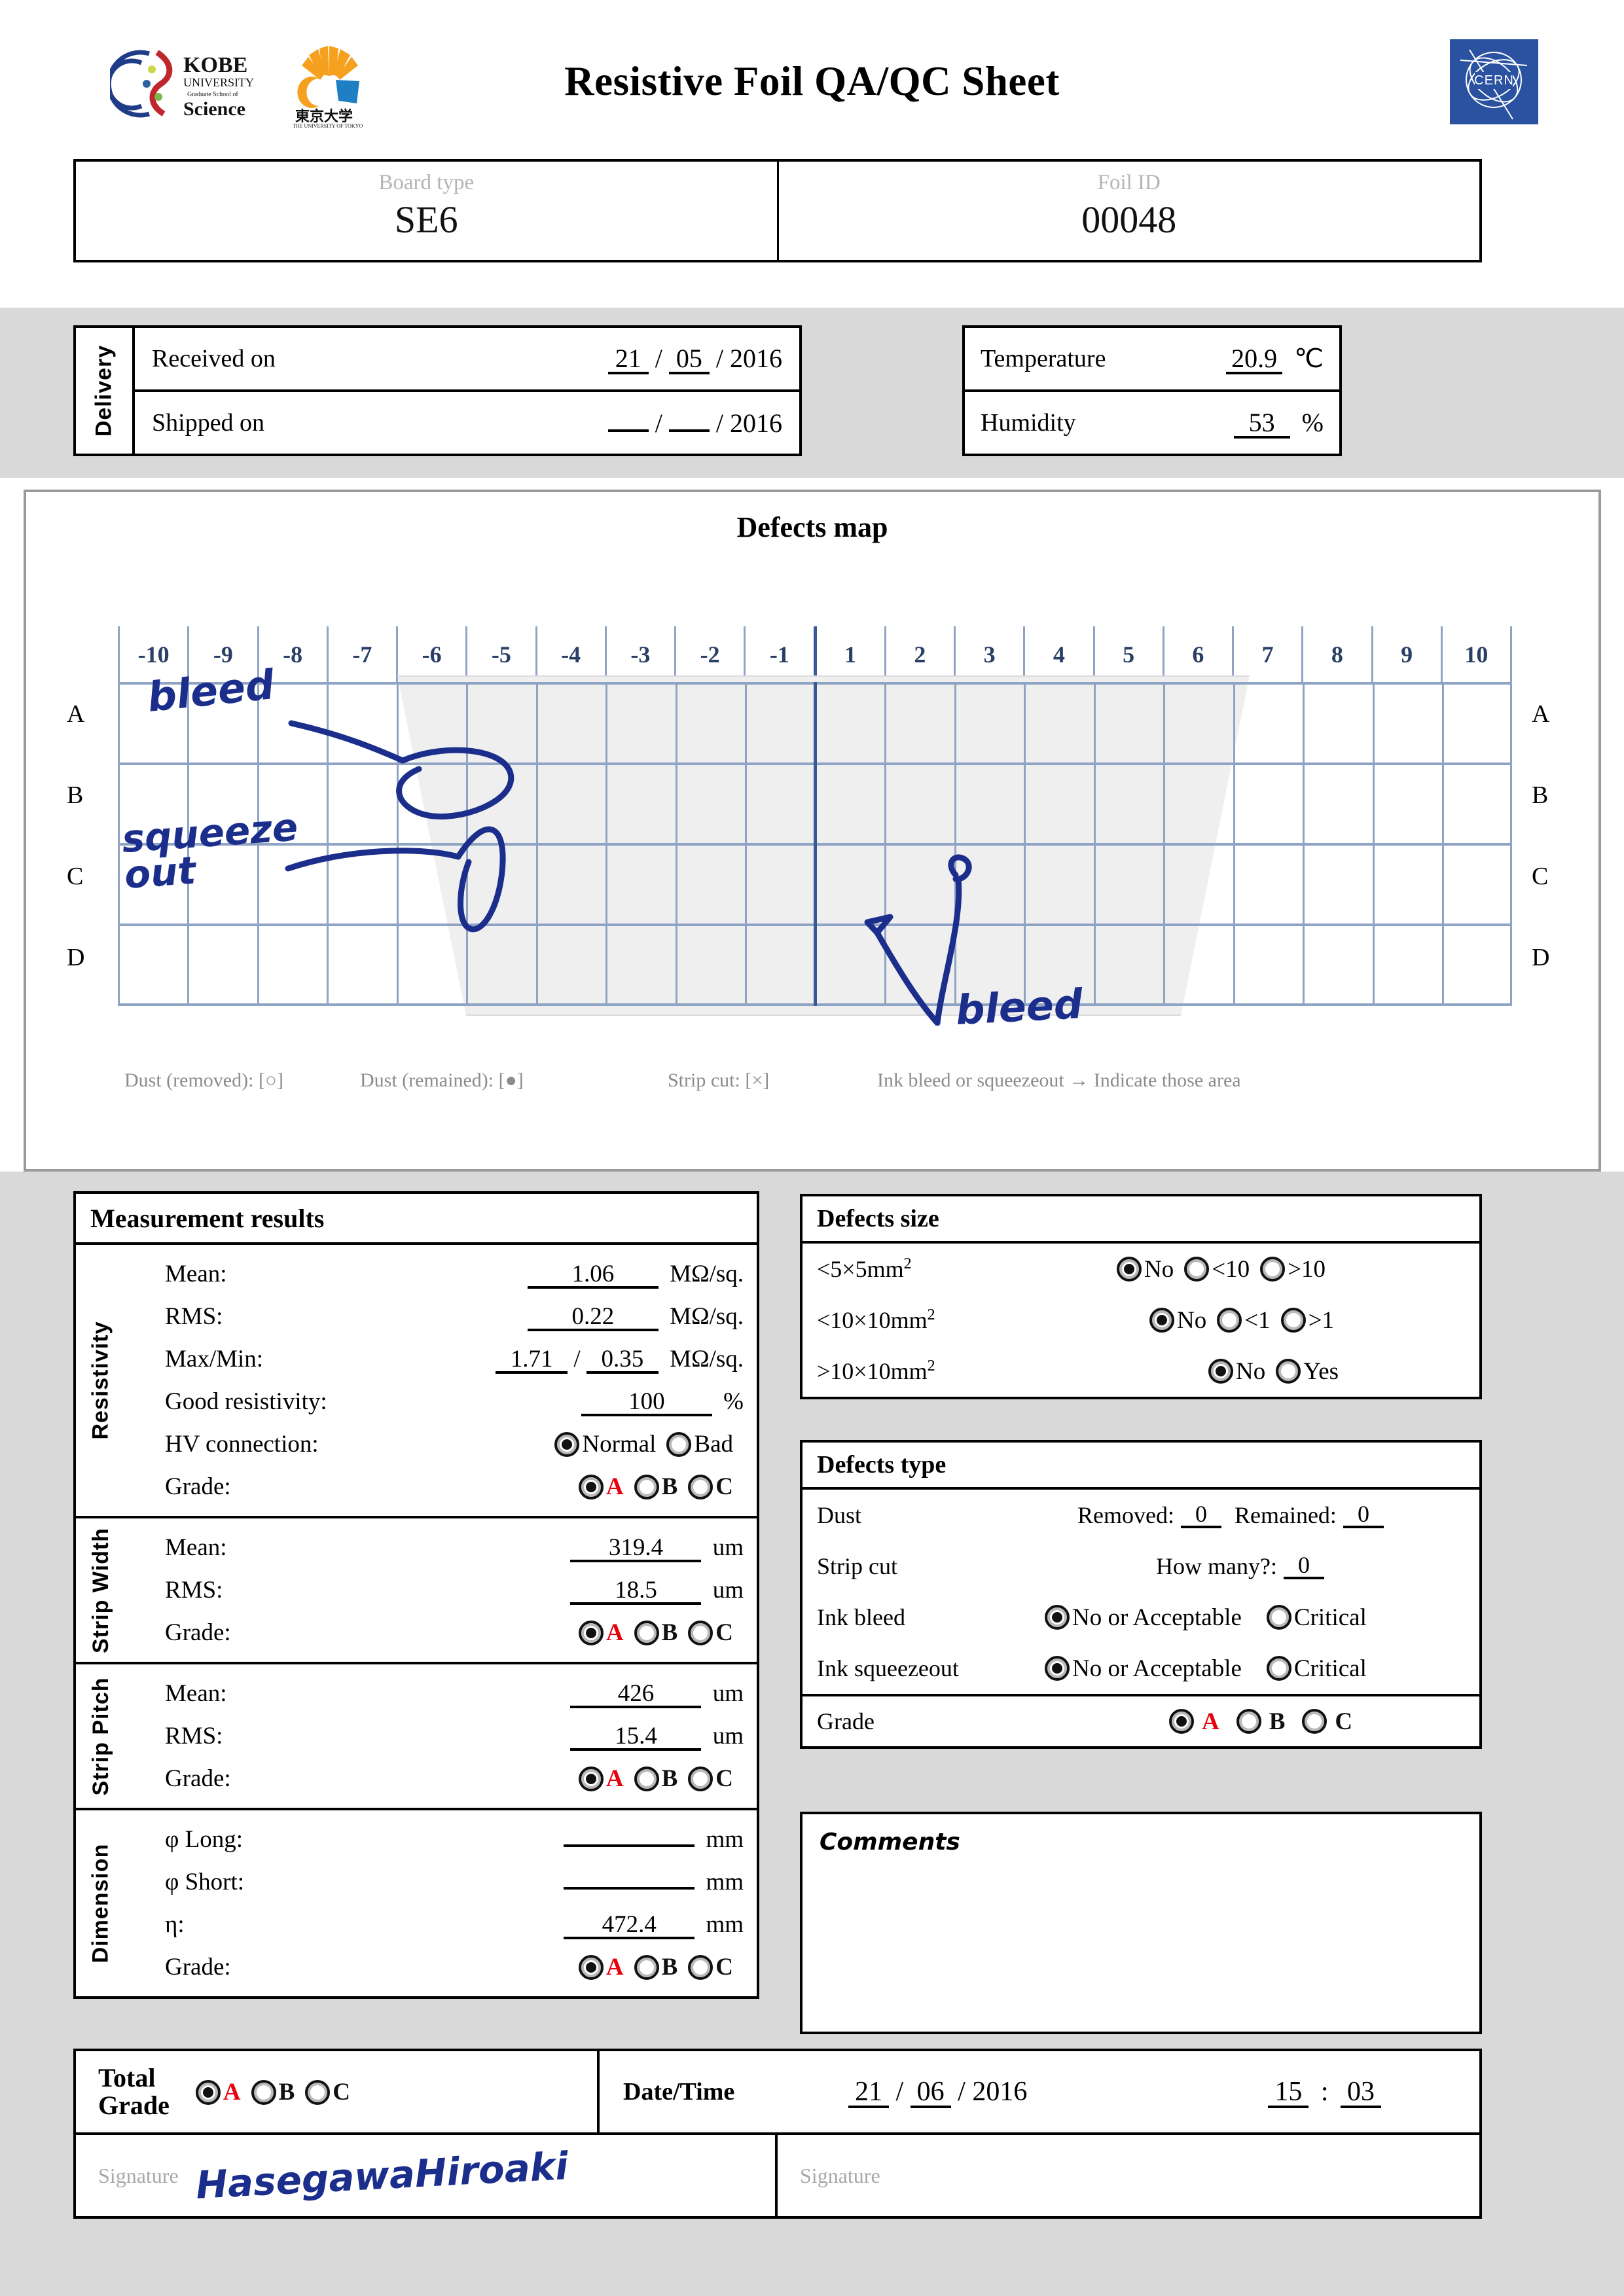 This screenshot has width=1624, height=2296. What do you see at coordinates (629, 1925) in the screenshot?
I see `dimension-eta-value: 472.4` at bounding box center [629, 1925].